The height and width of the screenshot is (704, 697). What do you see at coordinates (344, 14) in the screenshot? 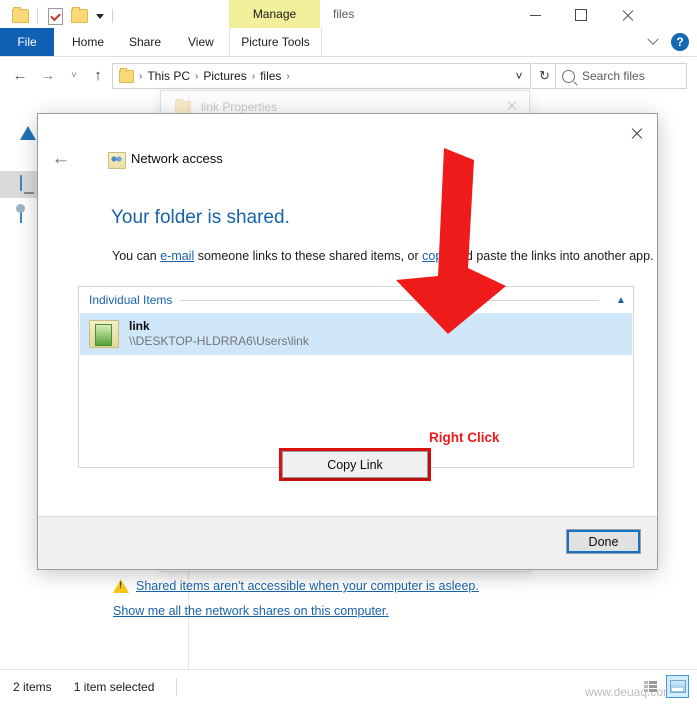
I see `window-title: files` at bounding box center [344, 14].